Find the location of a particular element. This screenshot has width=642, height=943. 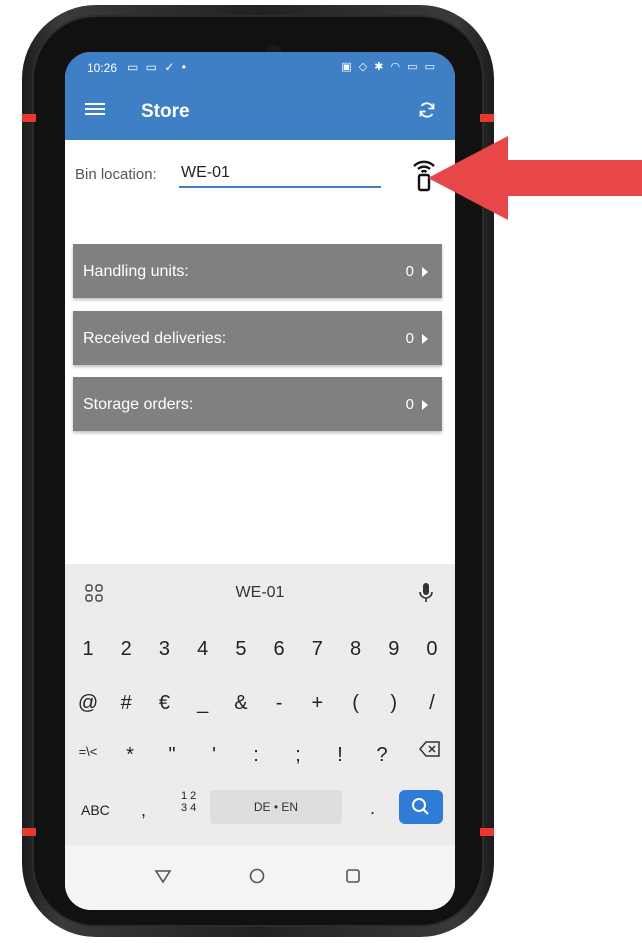

key: # is located at coordinates (126, 703).